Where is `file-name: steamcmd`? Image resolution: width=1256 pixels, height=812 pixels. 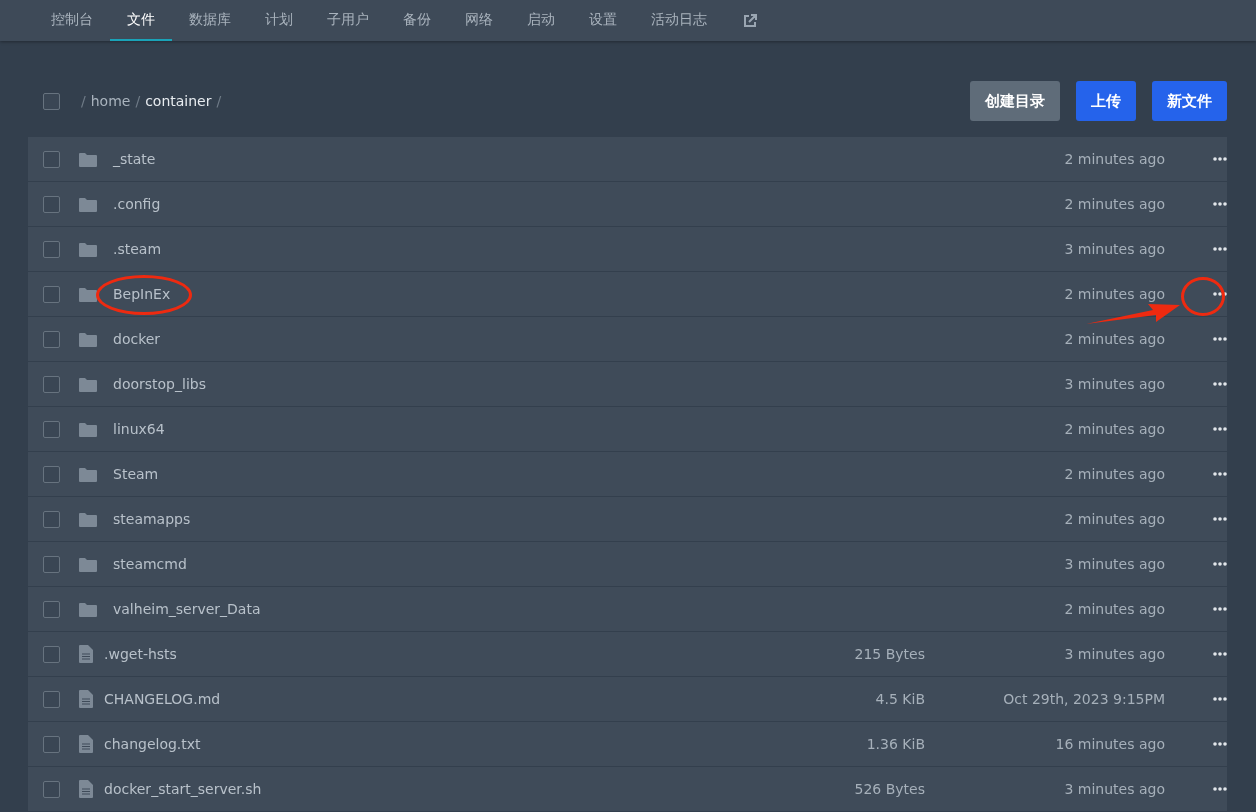 file-name: steamcmd is located at coordinates (150, 564).